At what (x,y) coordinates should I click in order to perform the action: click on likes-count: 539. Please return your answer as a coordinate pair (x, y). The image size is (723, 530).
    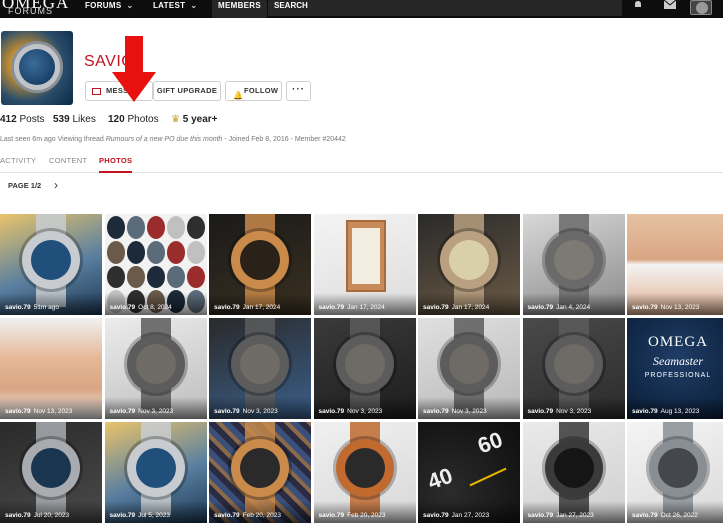
    Looking at the image, I should click on (61, 119).